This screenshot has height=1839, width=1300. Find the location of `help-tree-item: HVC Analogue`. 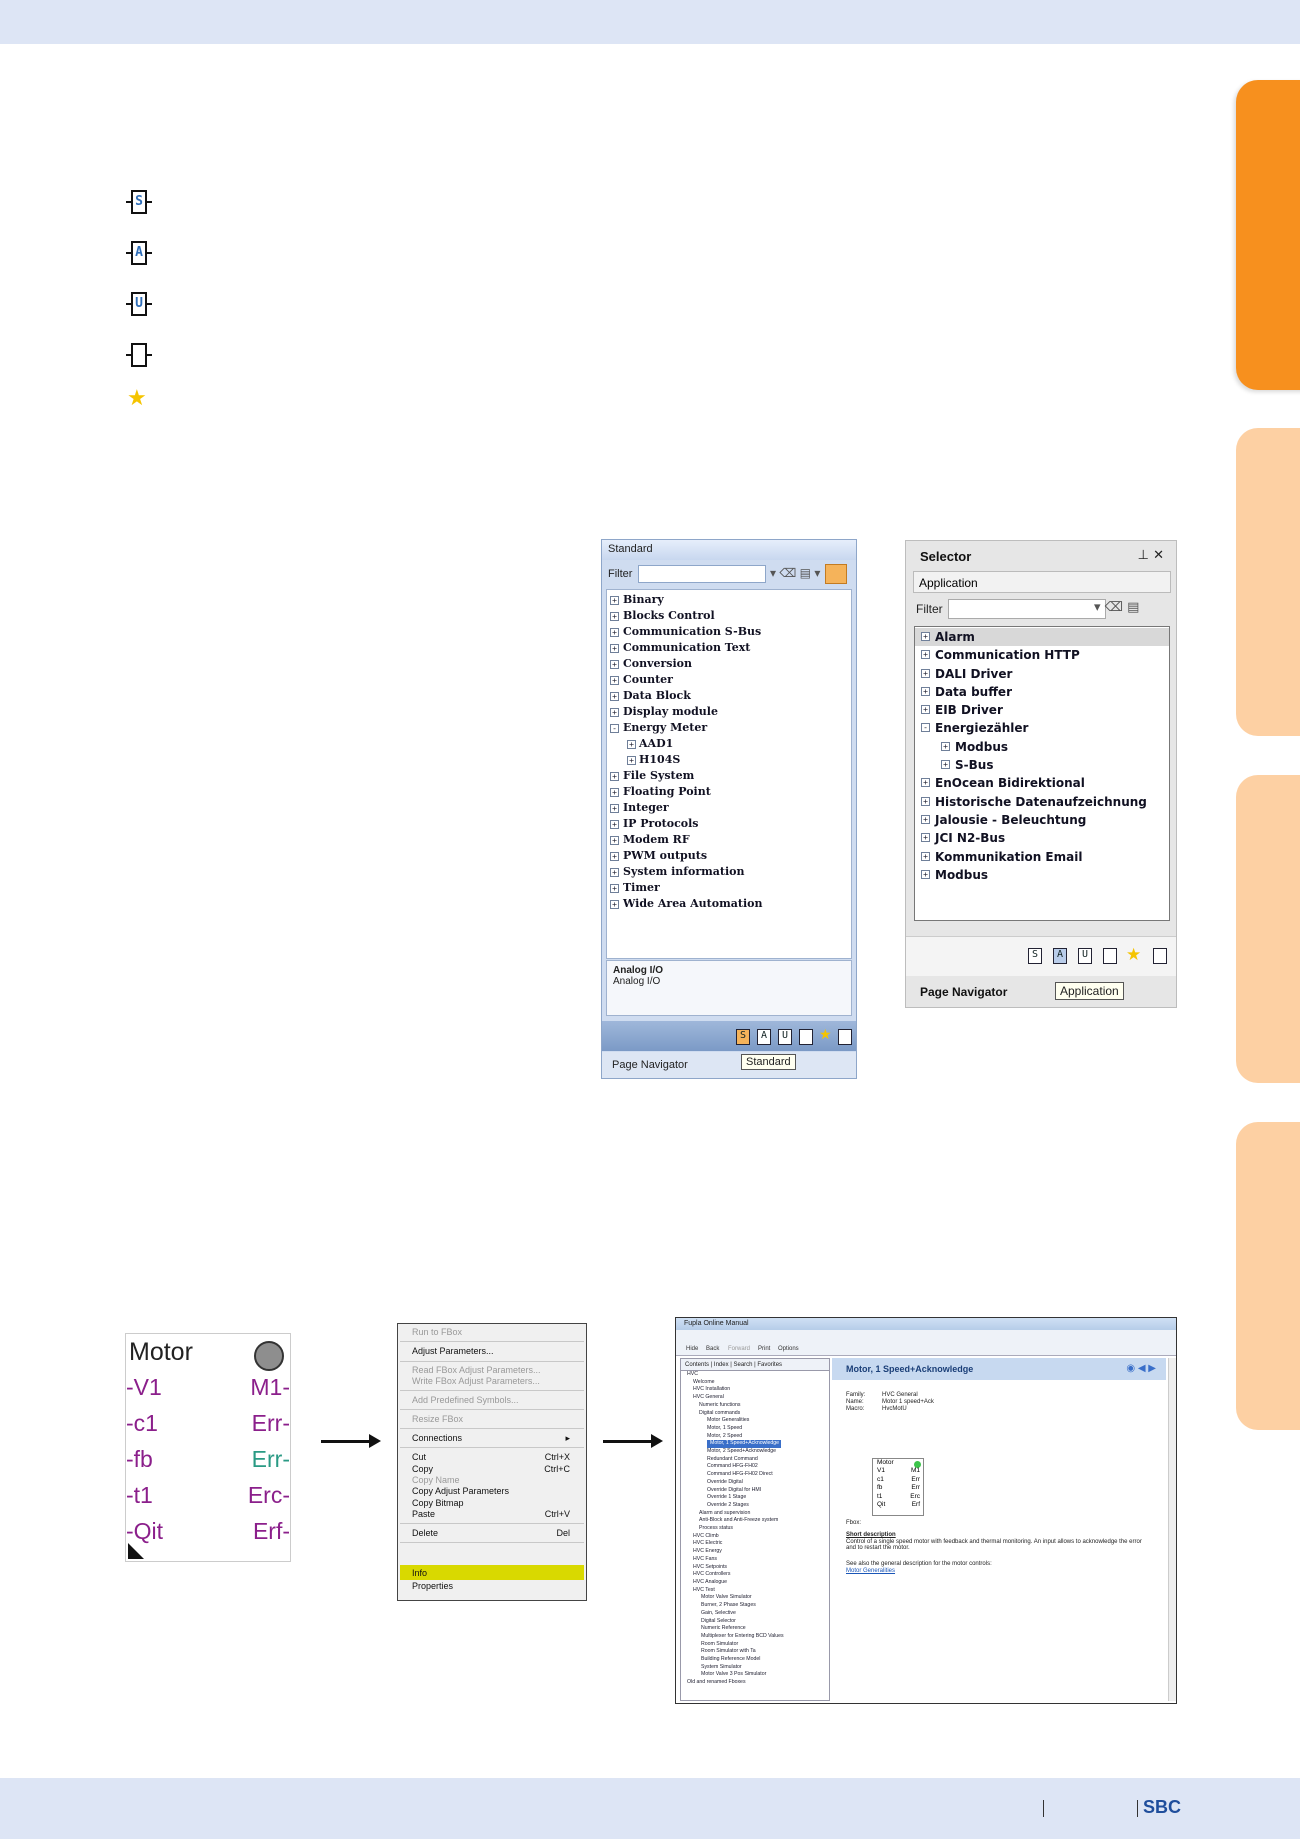

help-tree-item: HVC Analogue is located at coordinates (755, 1583).